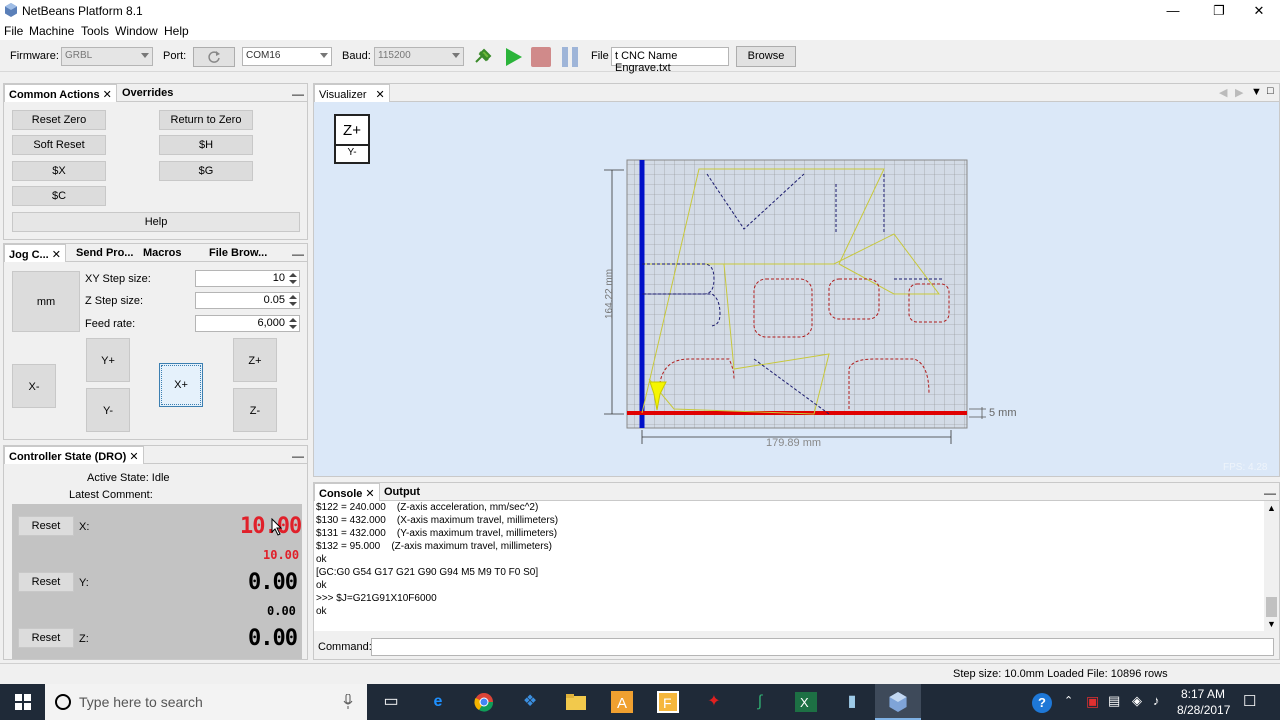 The image size is (1280, 720). I want to click on port-select: COM16, so click(287, 56).